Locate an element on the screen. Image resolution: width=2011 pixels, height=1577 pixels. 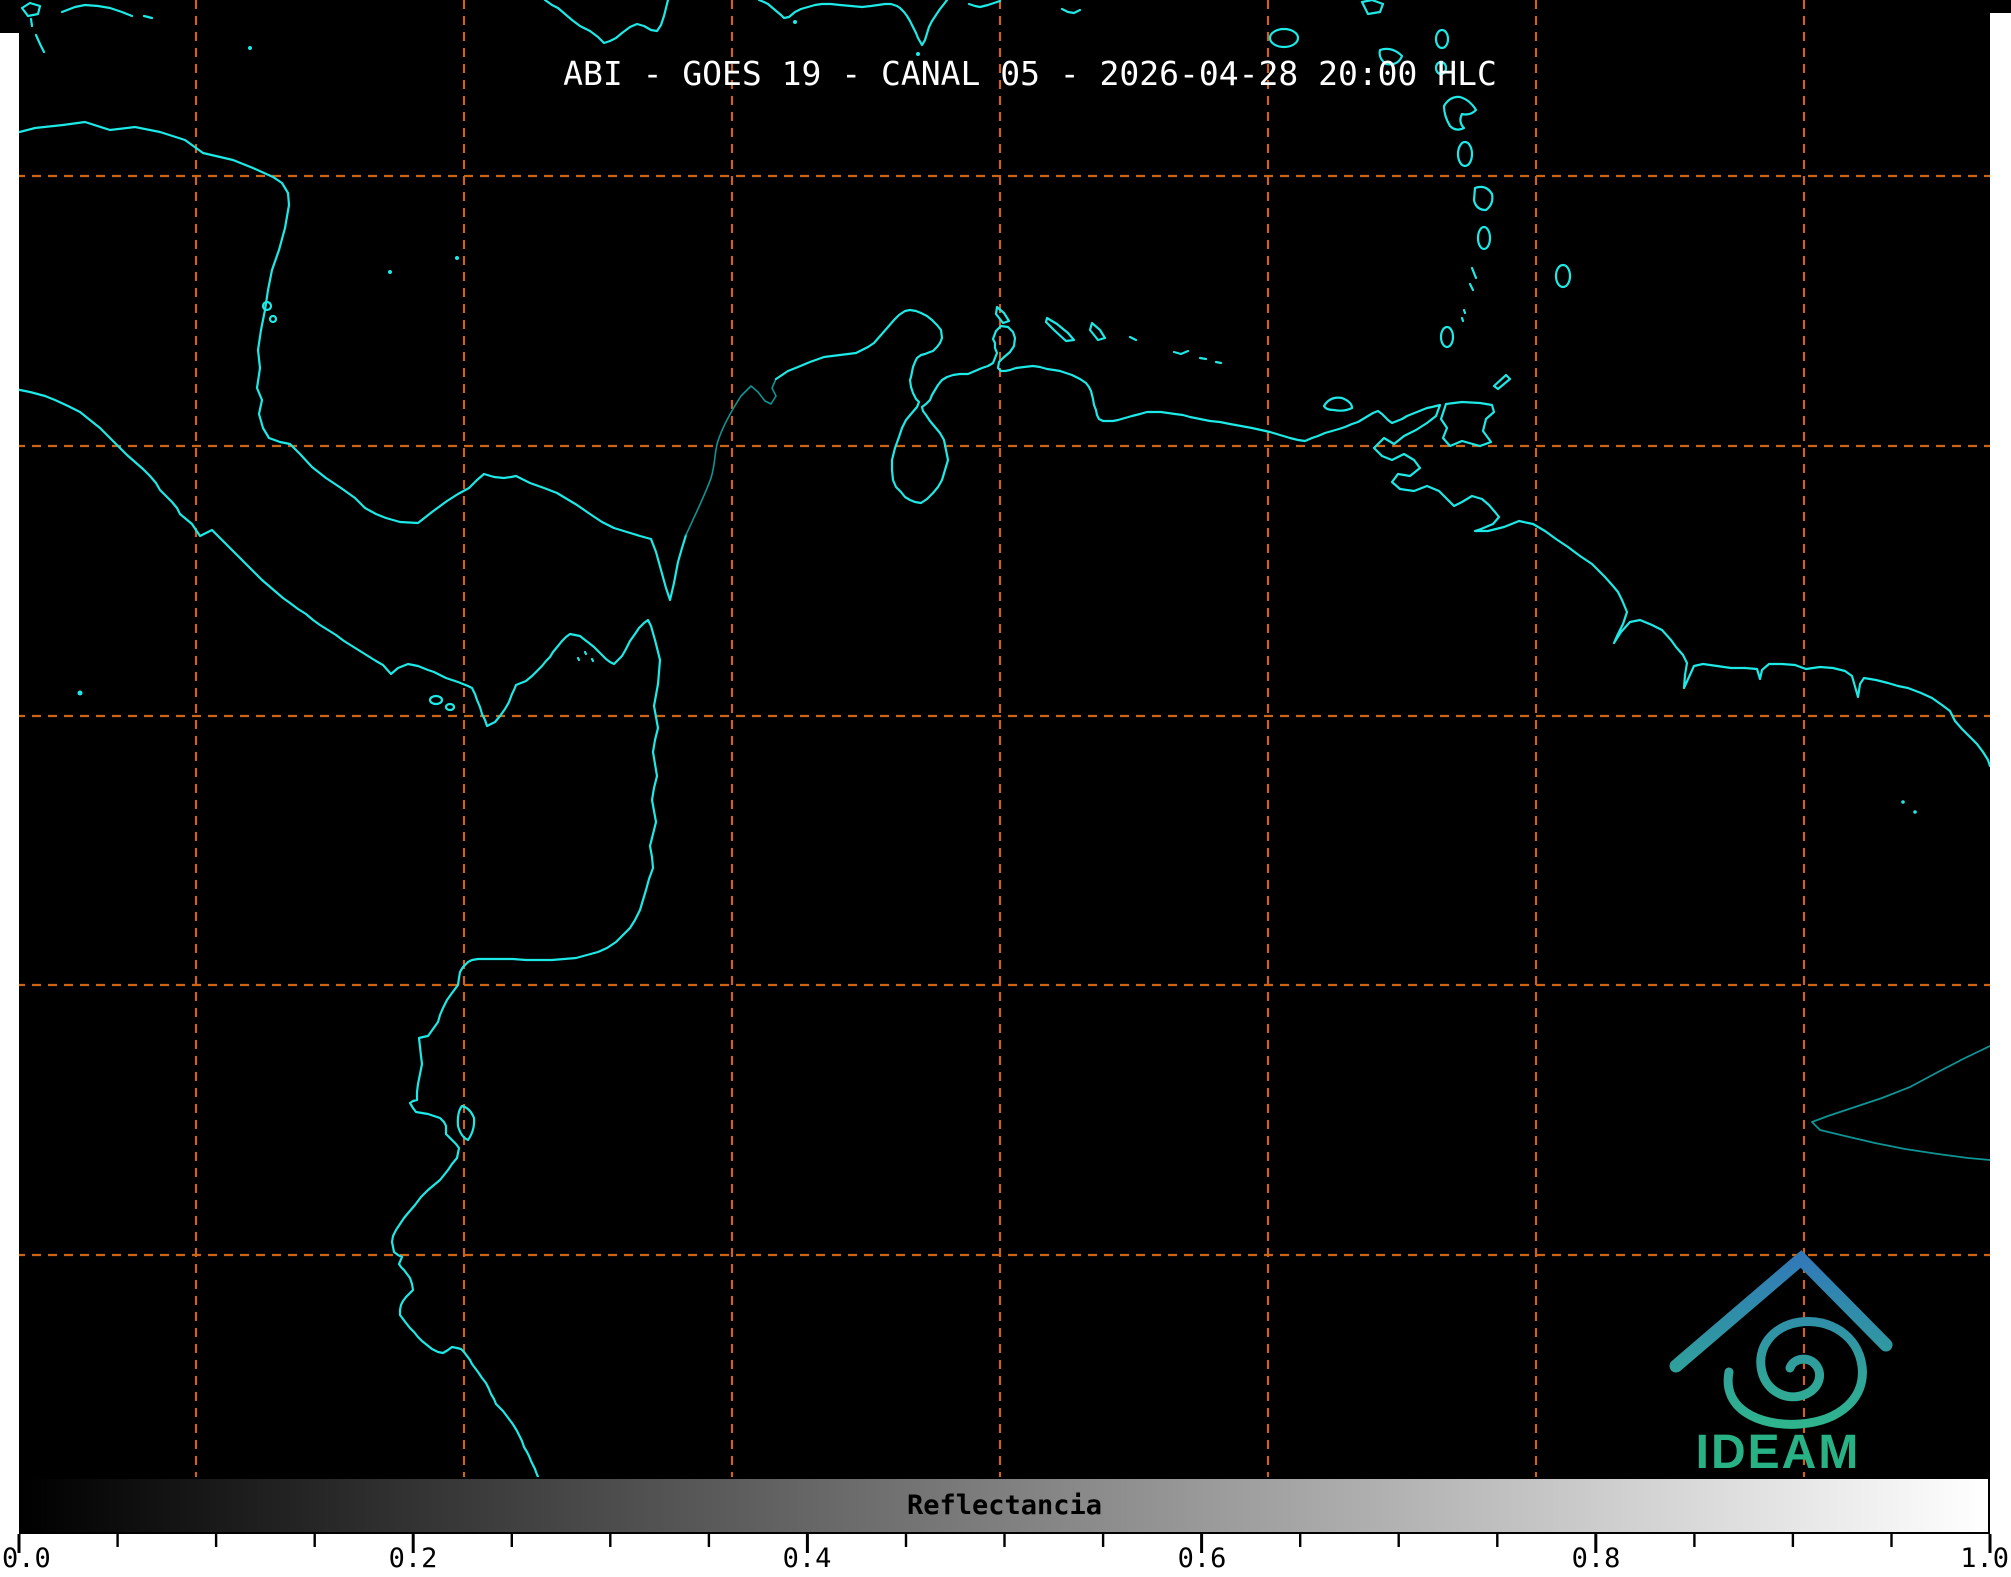
colorbar-tick-label-3: 0.6 is located at coordinates (1202, 1558).